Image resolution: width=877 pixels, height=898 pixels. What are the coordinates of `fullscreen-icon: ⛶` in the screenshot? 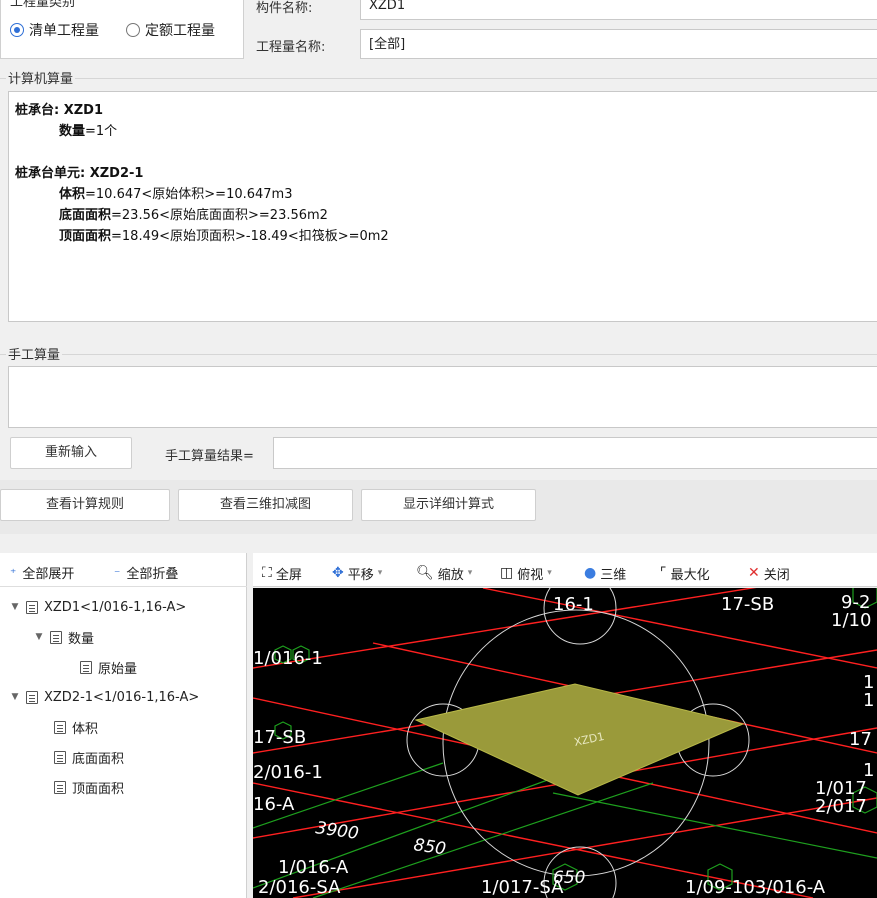 It's located at (267, 573).